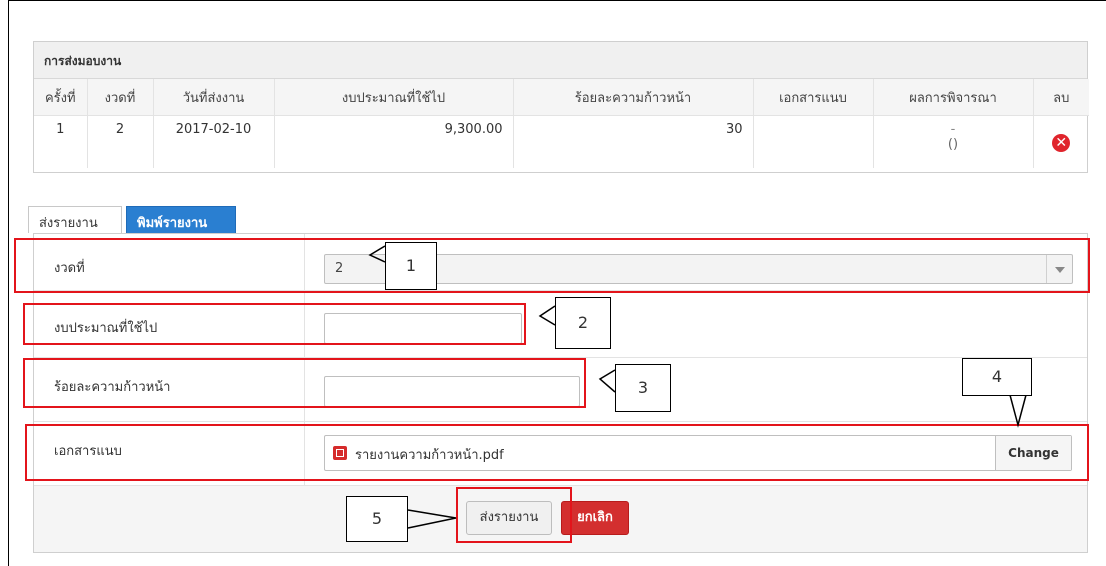  Describe the element at coordinates (411, 266) in the screenshot. I see `callout-1: 1` at that location.